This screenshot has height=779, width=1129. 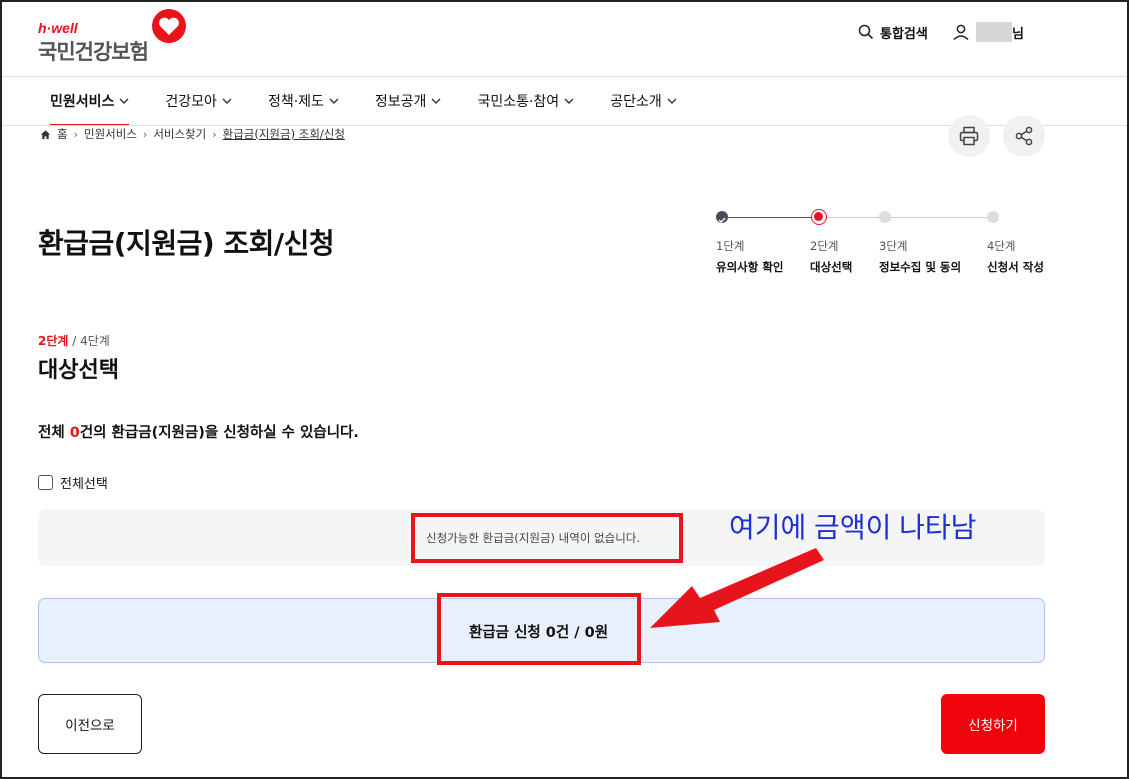 I want to click on step-indicator: 2단계 / 4단계, so click(x=74, y=340).